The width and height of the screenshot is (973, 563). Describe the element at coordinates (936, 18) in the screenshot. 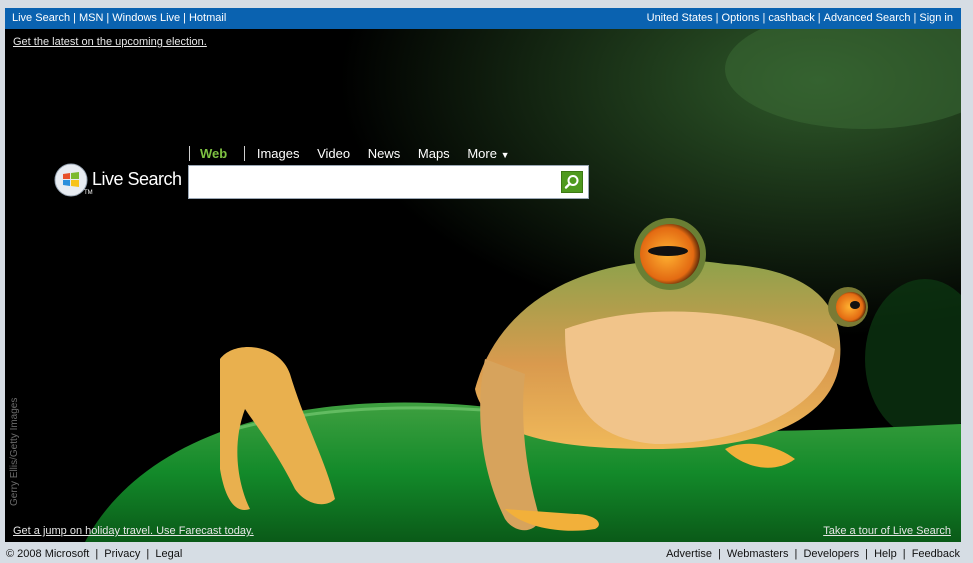

I see `nav-sign-in: Sign in` at that location.